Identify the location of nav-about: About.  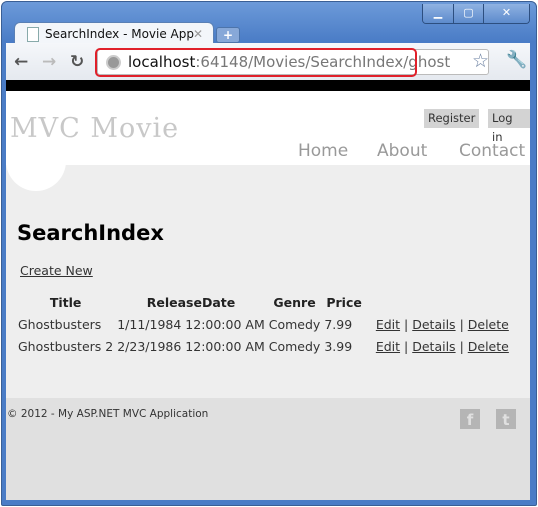
(402, 151).